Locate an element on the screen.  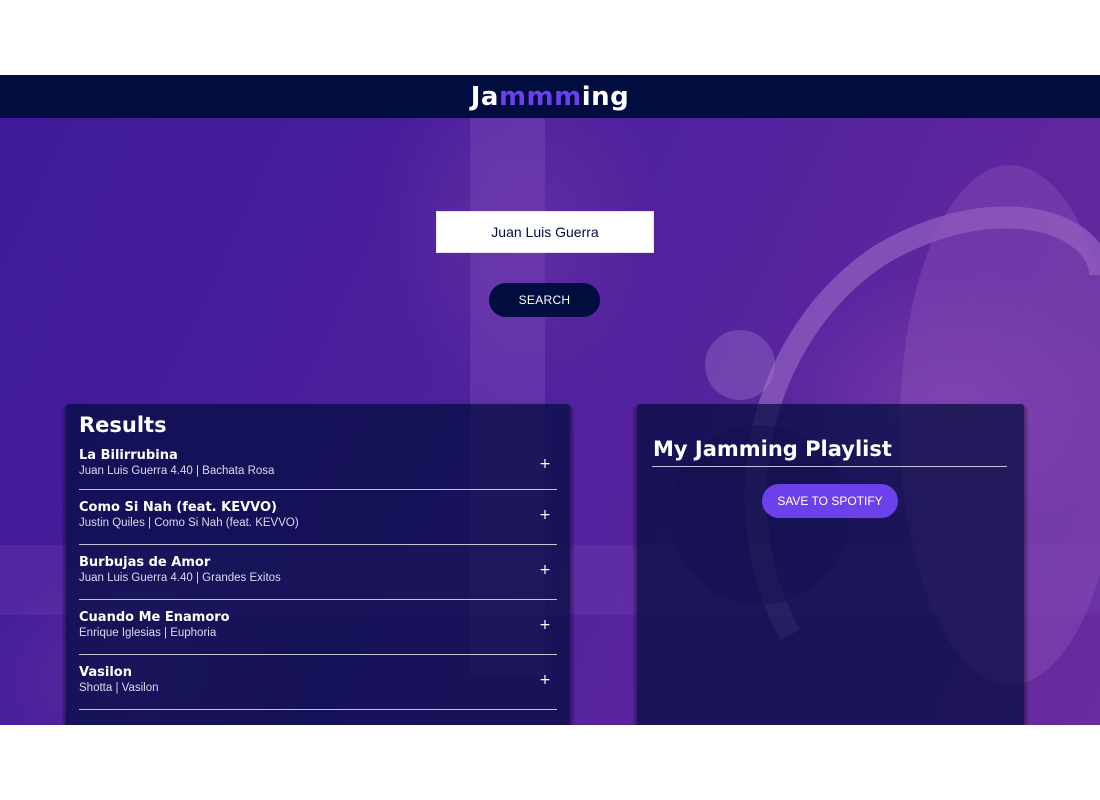
track-artist-album: Juan Luis Guerra 4.40 | Grandes Exitos is located at coordinates (180, 577).